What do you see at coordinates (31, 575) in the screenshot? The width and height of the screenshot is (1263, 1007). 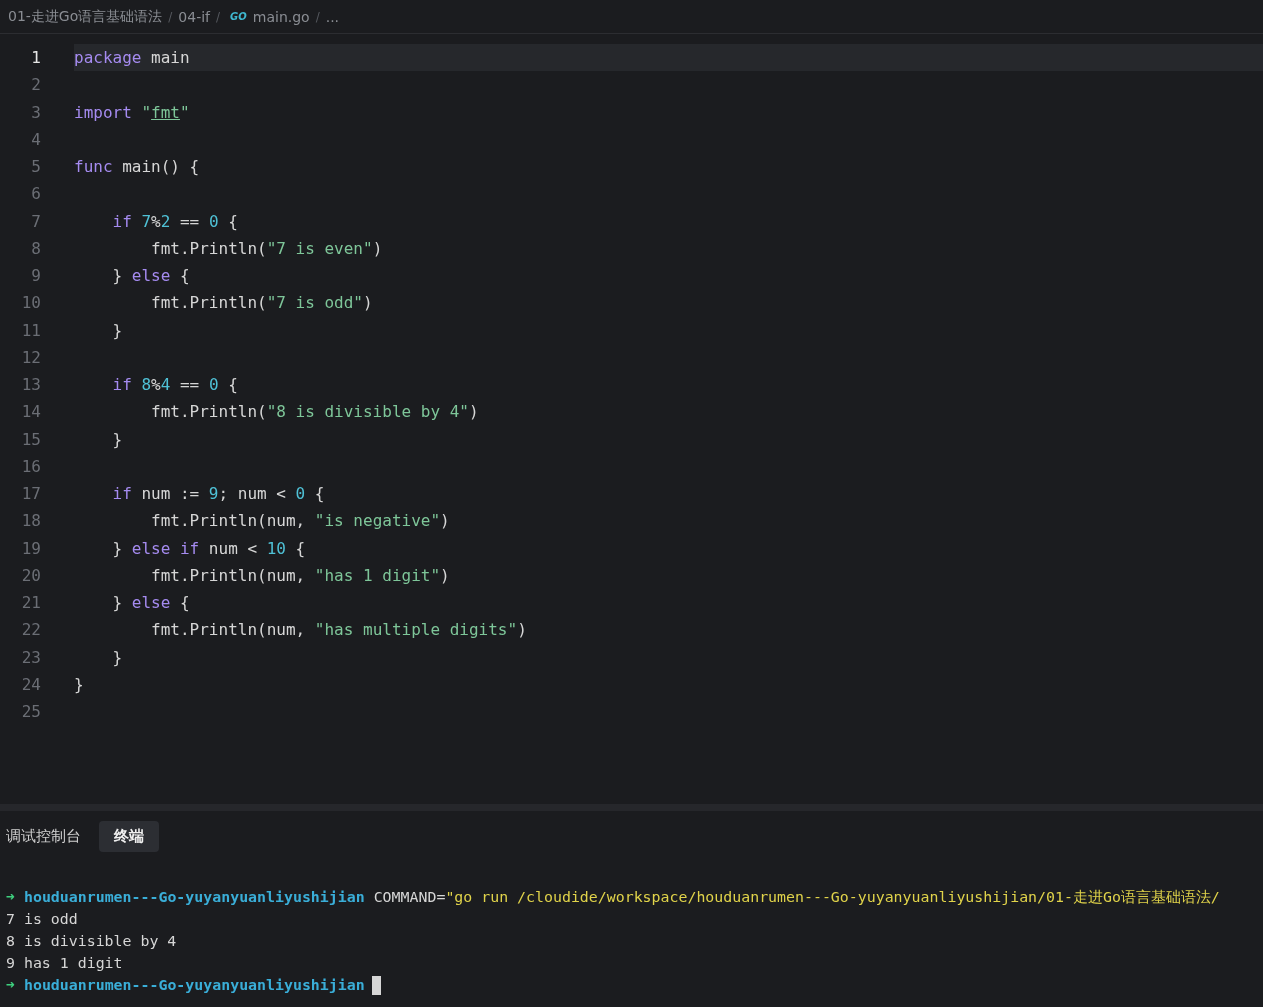 I see `line-number: 20` at bounding box center [31, 575].